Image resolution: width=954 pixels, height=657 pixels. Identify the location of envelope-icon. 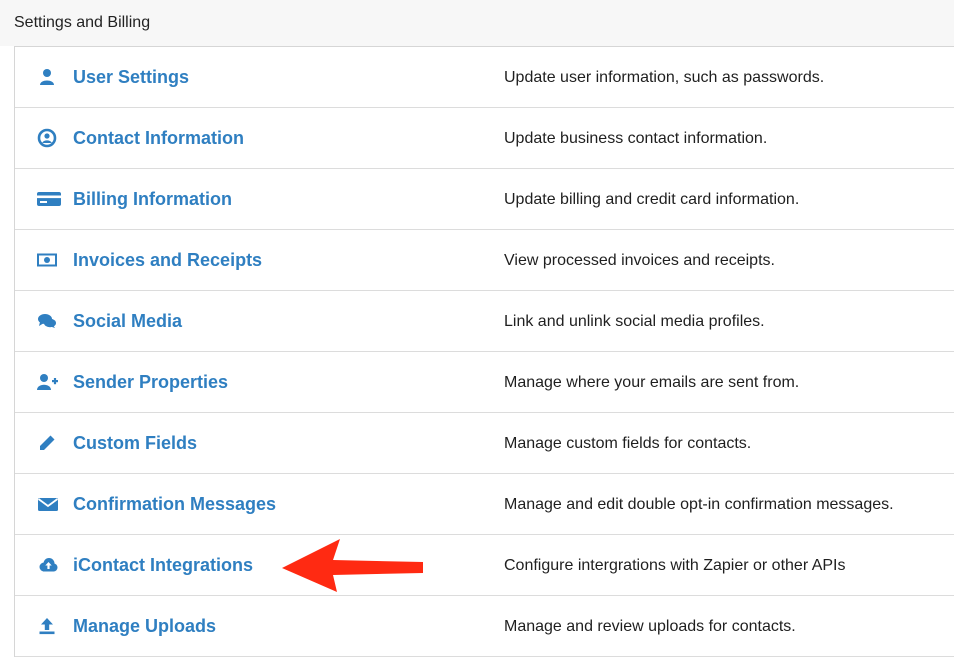
(48, 504).